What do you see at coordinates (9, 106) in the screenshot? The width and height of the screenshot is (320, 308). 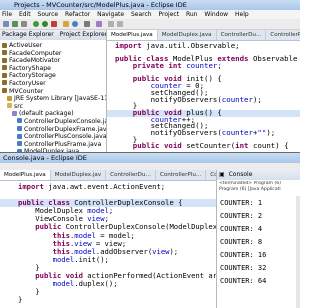 I see `source-folder-icon` at bounding box center [9, 106].